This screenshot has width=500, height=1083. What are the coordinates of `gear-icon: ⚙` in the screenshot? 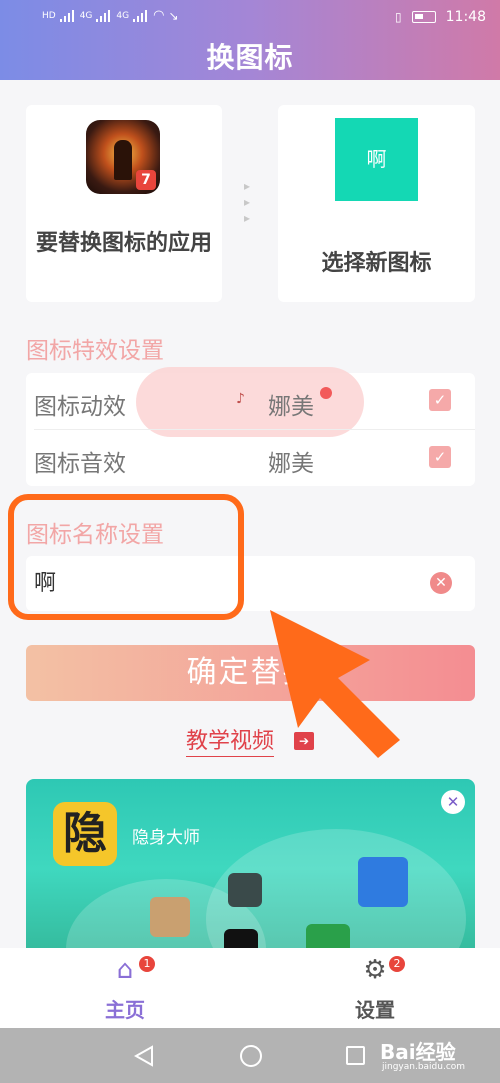 It's located at (375, 970).